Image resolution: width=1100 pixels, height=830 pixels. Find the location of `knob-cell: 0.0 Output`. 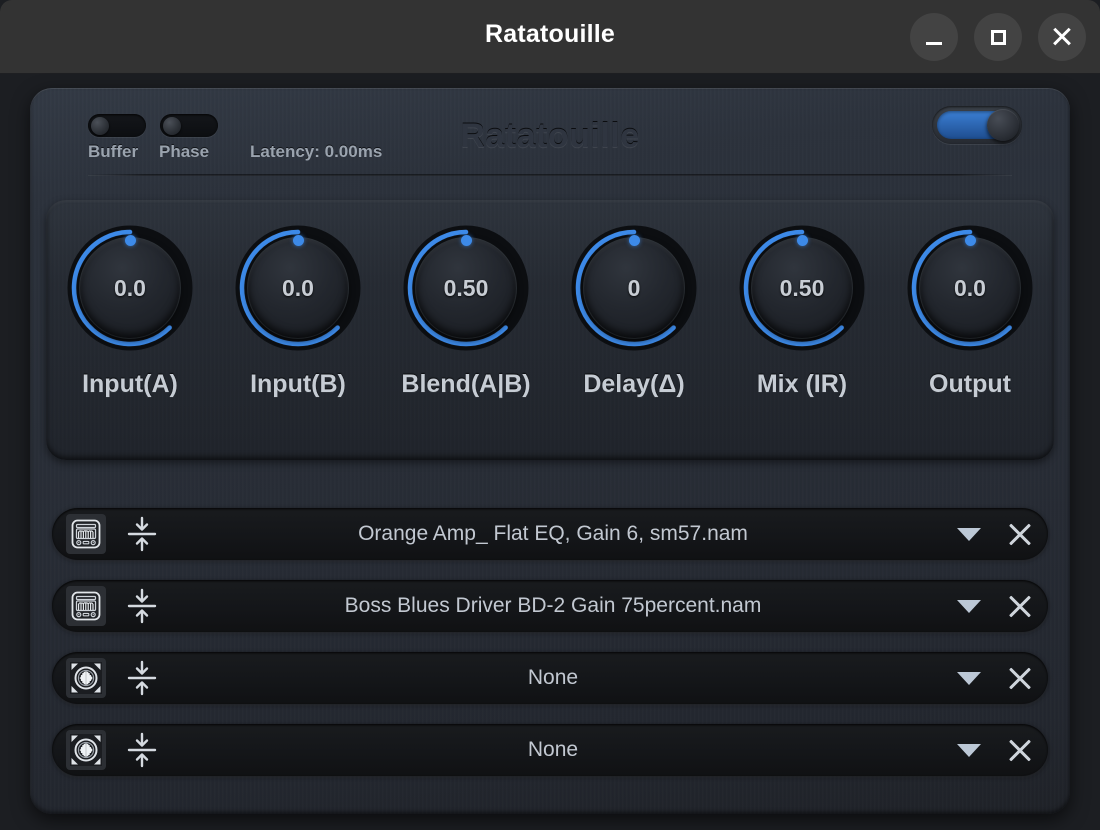

knob-cell: 0.0 Output is located at coordinates (970, 308).